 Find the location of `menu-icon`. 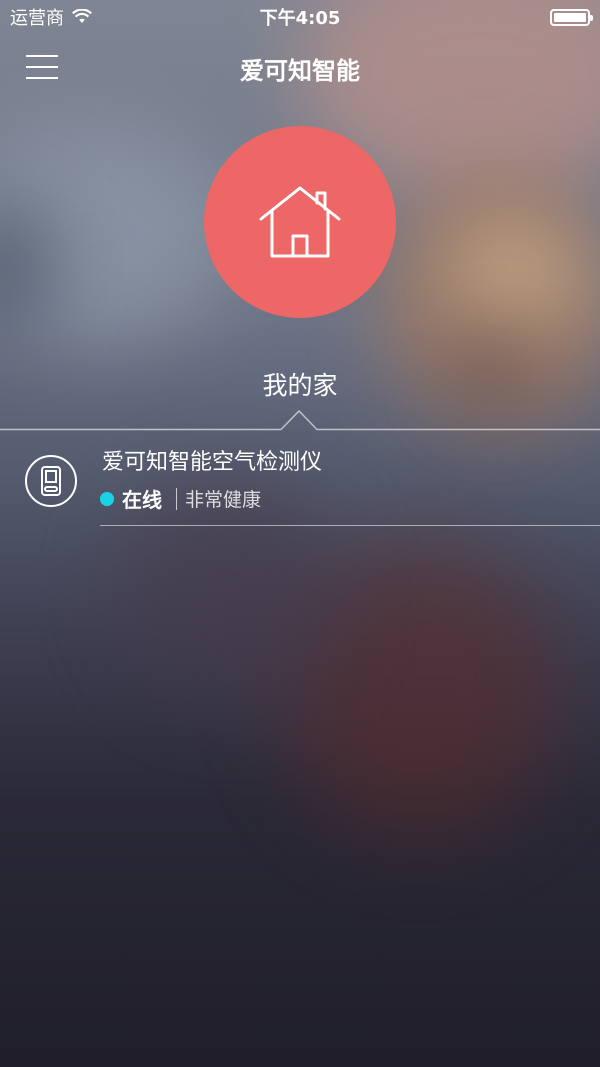

menu-icon is located at coordinates (43, 68).